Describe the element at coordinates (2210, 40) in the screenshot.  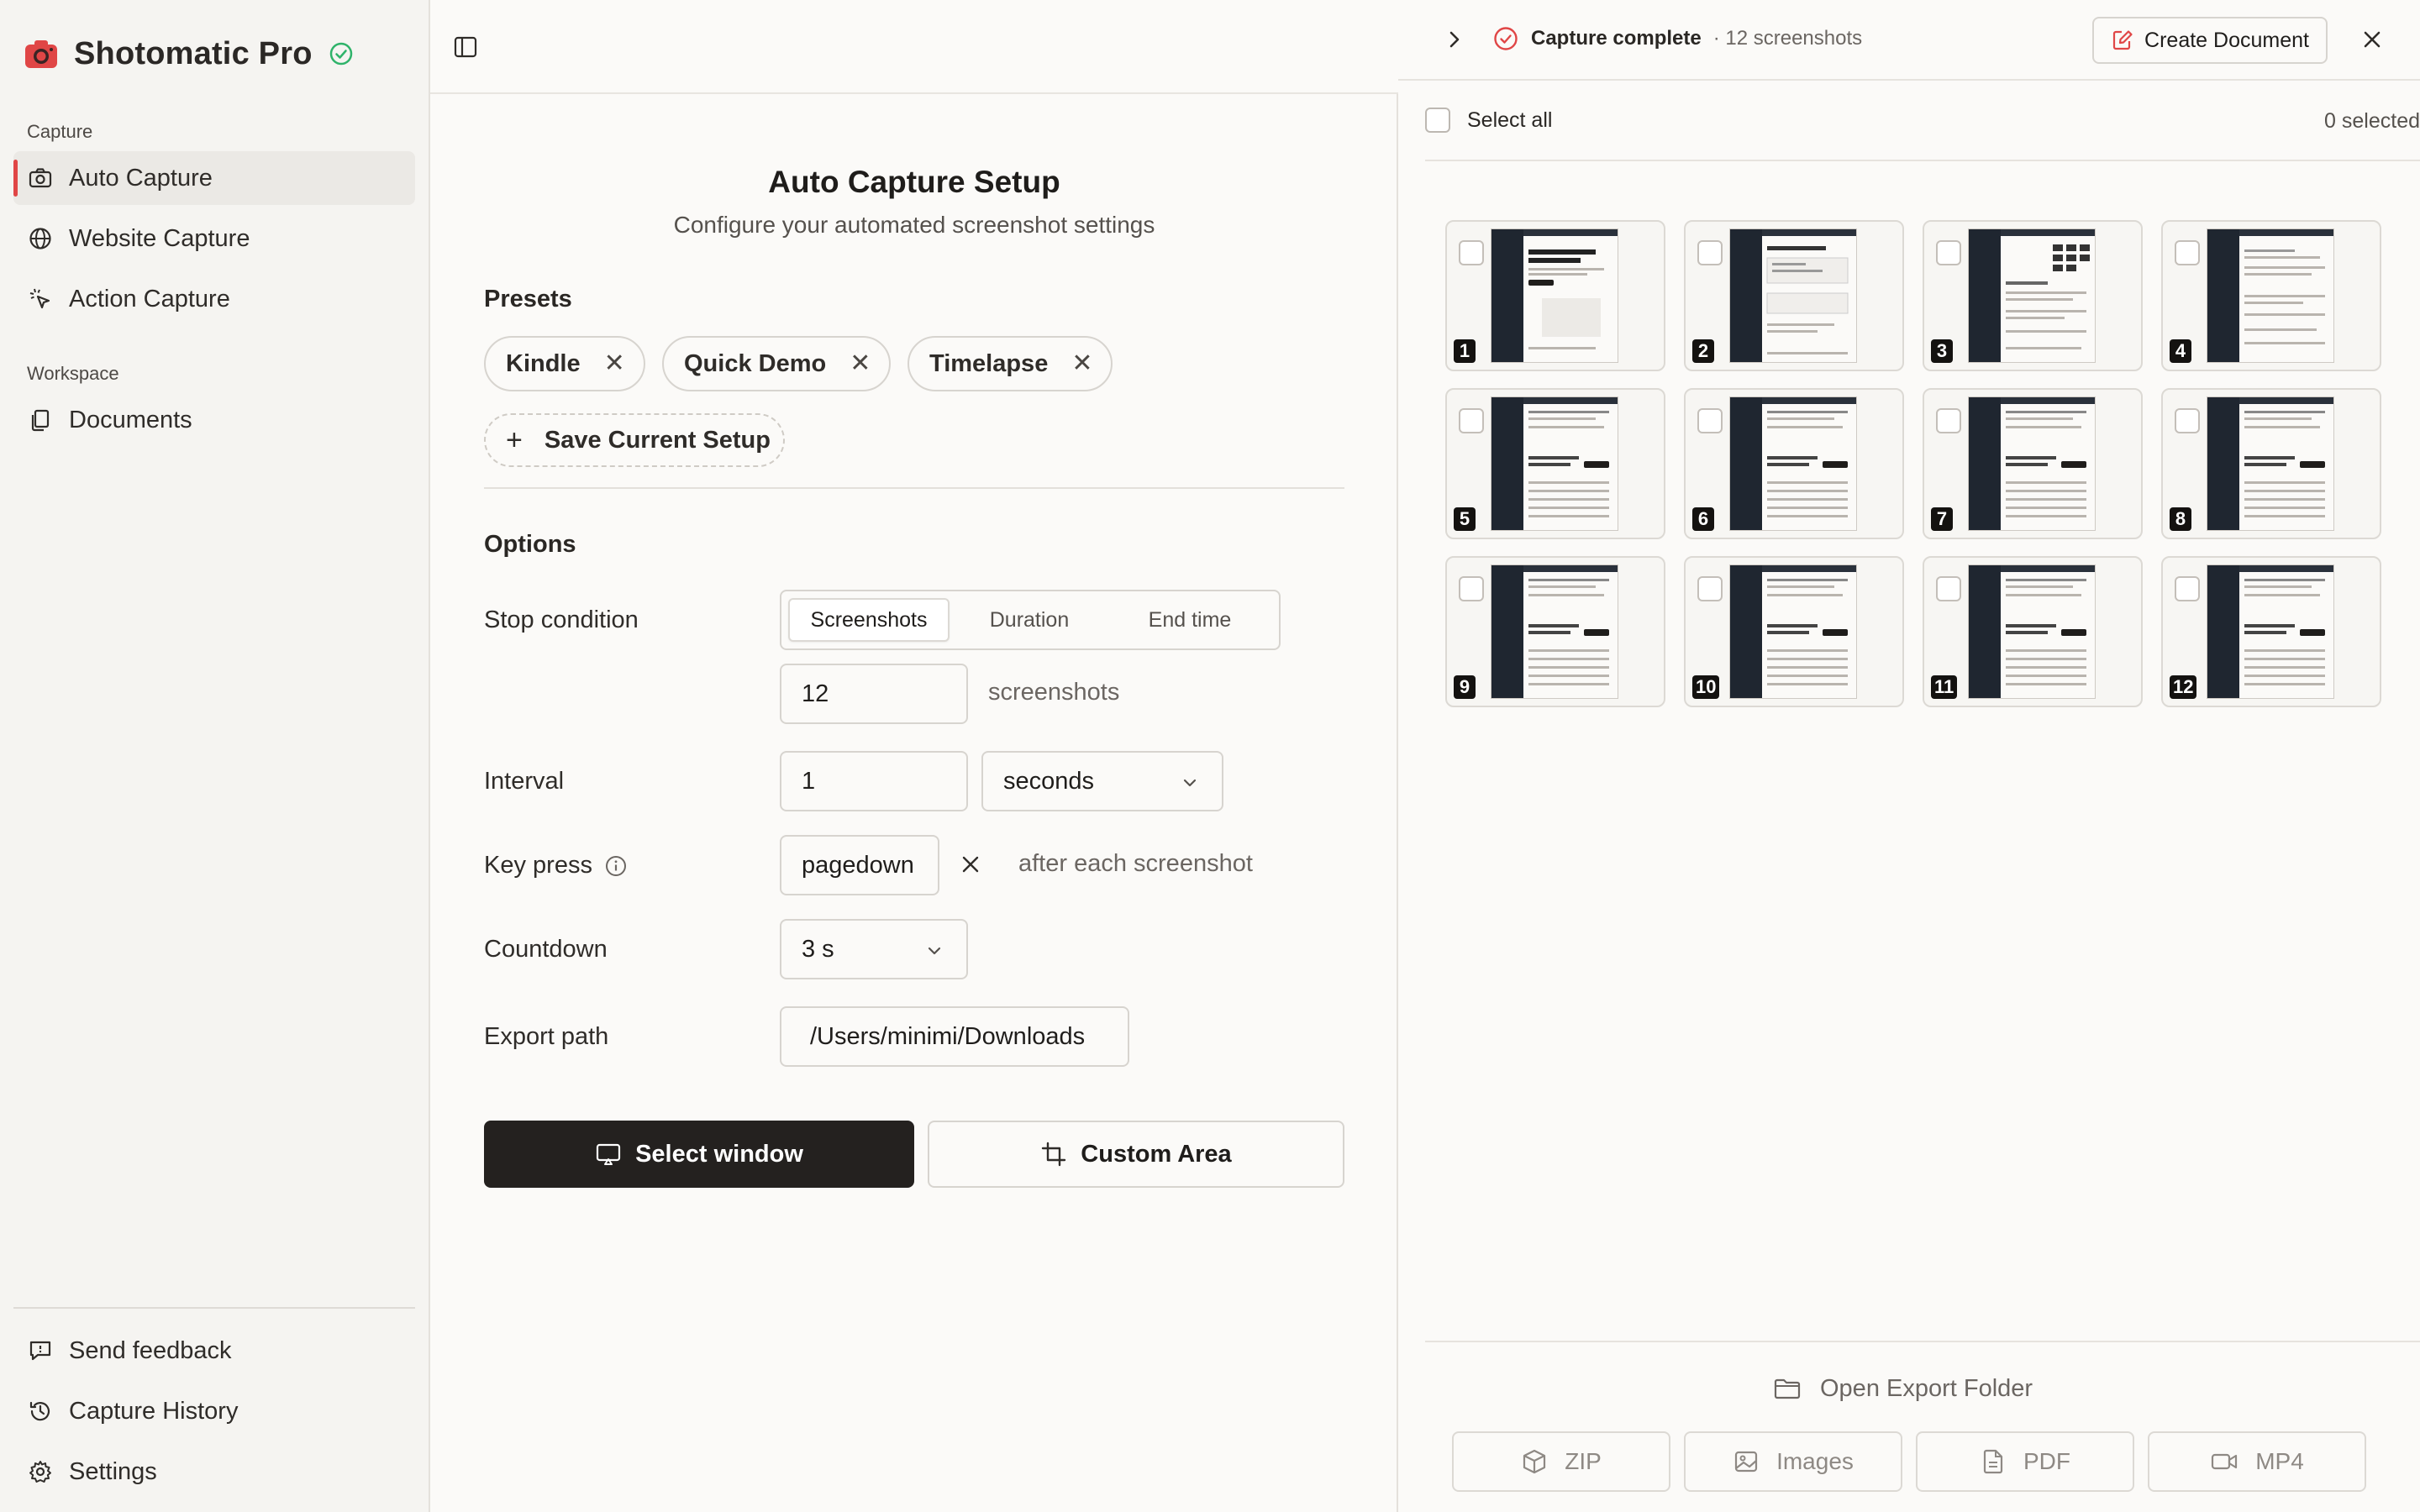
I see `create-document-button: Create Document` at that location.